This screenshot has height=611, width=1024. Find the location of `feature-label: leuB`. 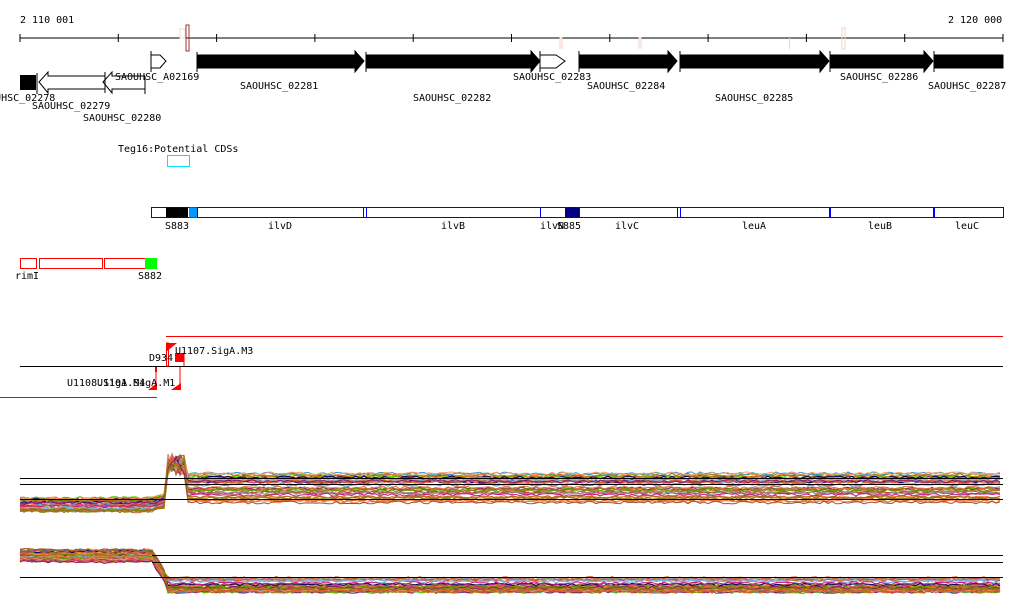

feature-label: leuB is located at coordinates (880, 226).